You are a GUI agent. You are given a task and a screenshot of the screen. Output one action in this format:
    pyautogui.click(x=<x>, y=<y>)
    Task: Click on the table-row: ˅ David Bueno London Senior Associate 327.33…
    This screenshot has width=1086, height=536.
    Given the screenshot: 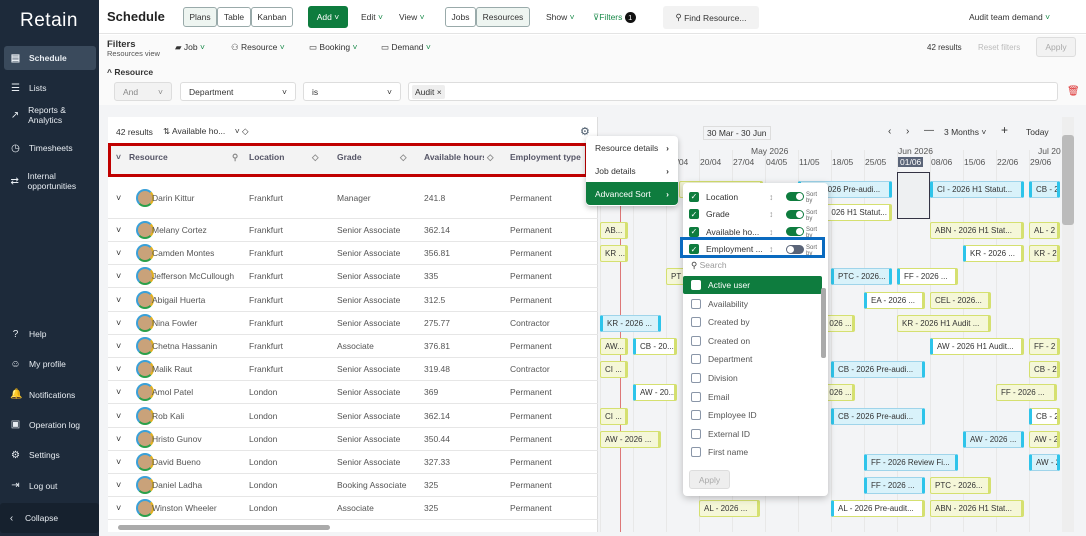 What is the action you would take?
    pyautogui.click(x=353, y=462)
    